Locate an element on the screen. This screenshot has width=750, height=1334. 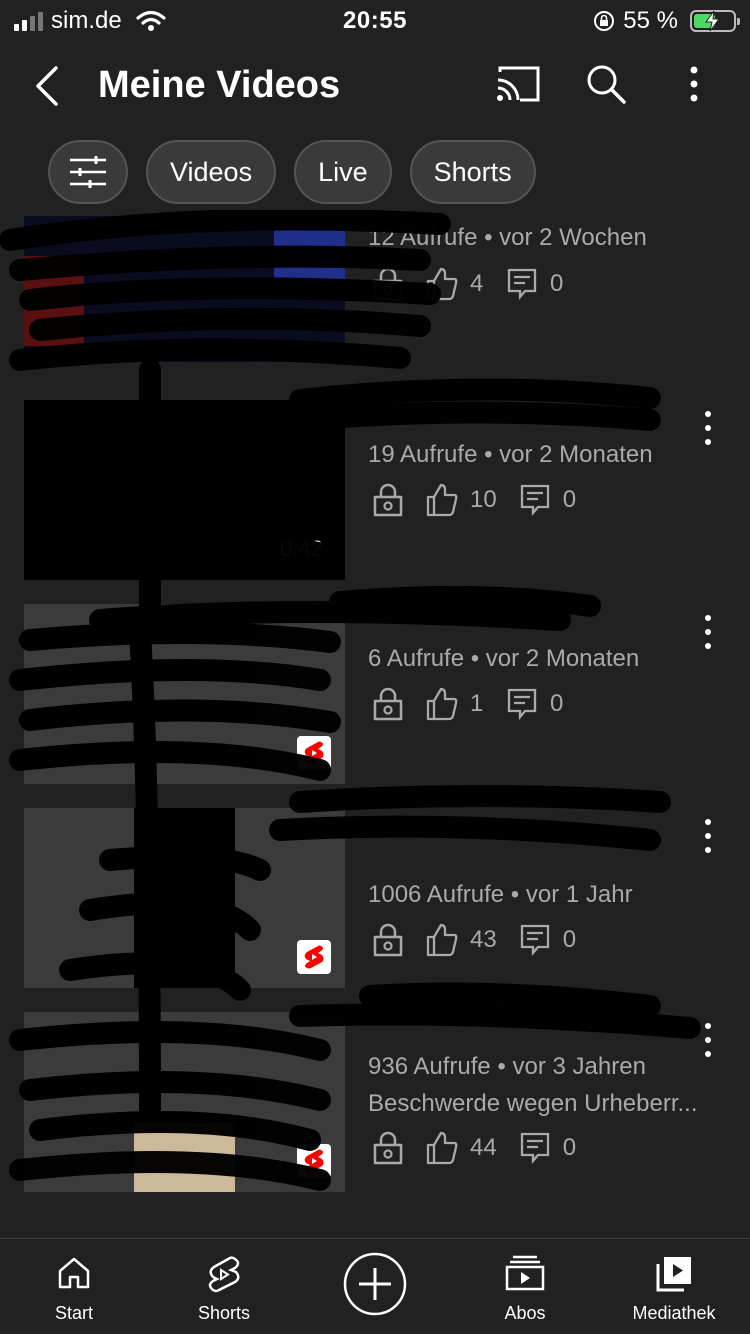
video-stats: 1 0 is located at coordinates (479, 704).